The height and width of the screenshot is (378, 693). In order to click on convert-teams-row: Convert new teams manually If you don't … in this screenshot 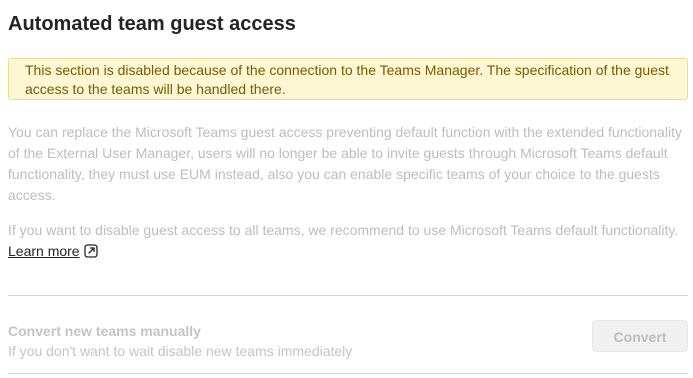, I will do `click(348, 342)`.